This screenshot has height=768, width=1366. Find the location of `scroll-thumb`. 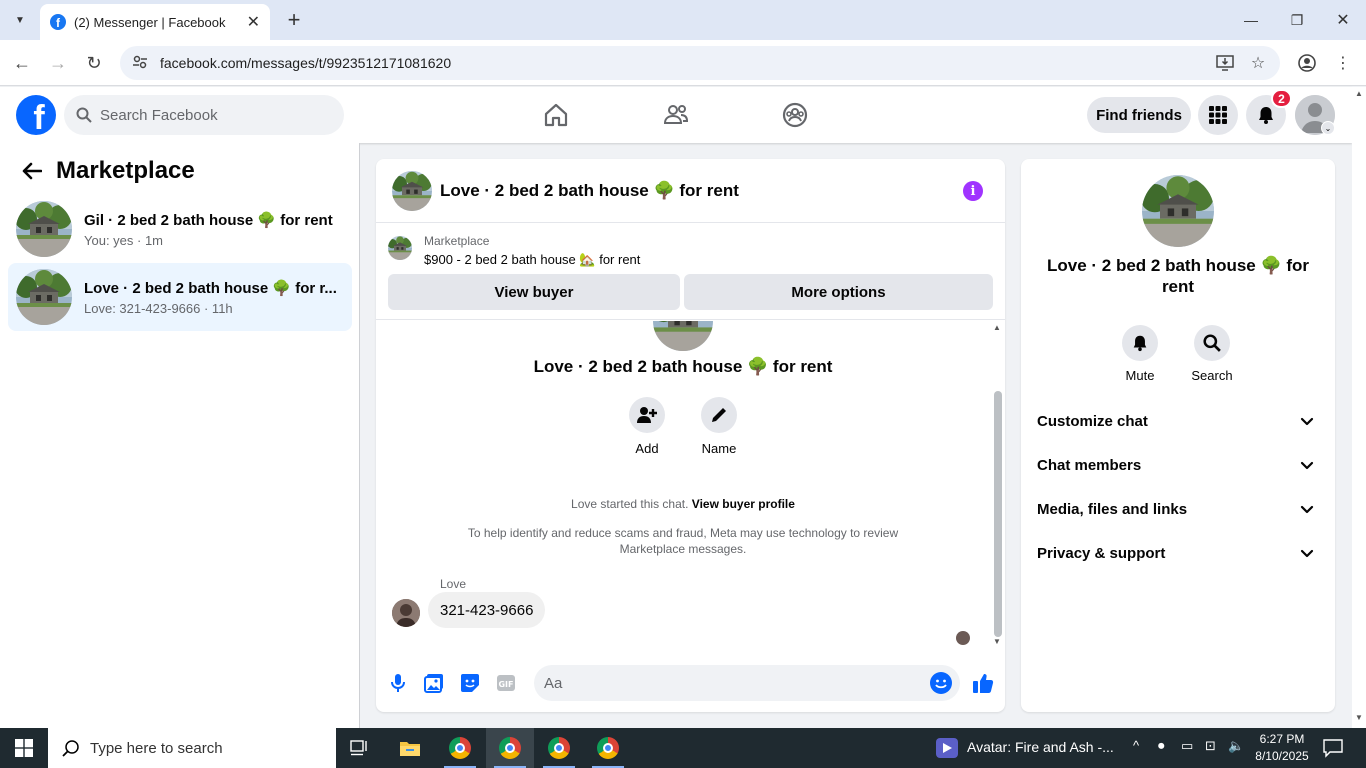

scroll-thumb is located at coordinates (998, 514).